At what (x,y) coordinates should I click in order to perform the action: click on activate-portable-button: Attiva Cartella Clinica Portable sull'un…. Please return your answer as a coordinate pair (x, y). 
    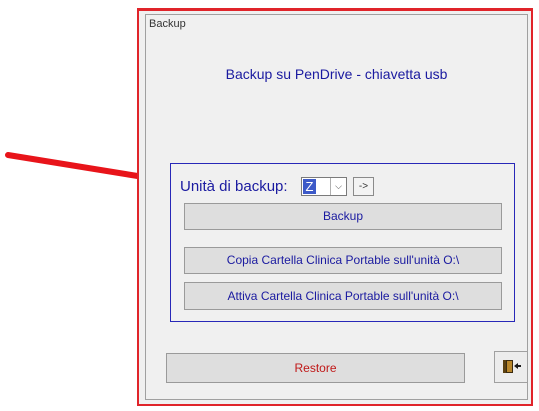
    Looking at the image, I should click on (343, 296).